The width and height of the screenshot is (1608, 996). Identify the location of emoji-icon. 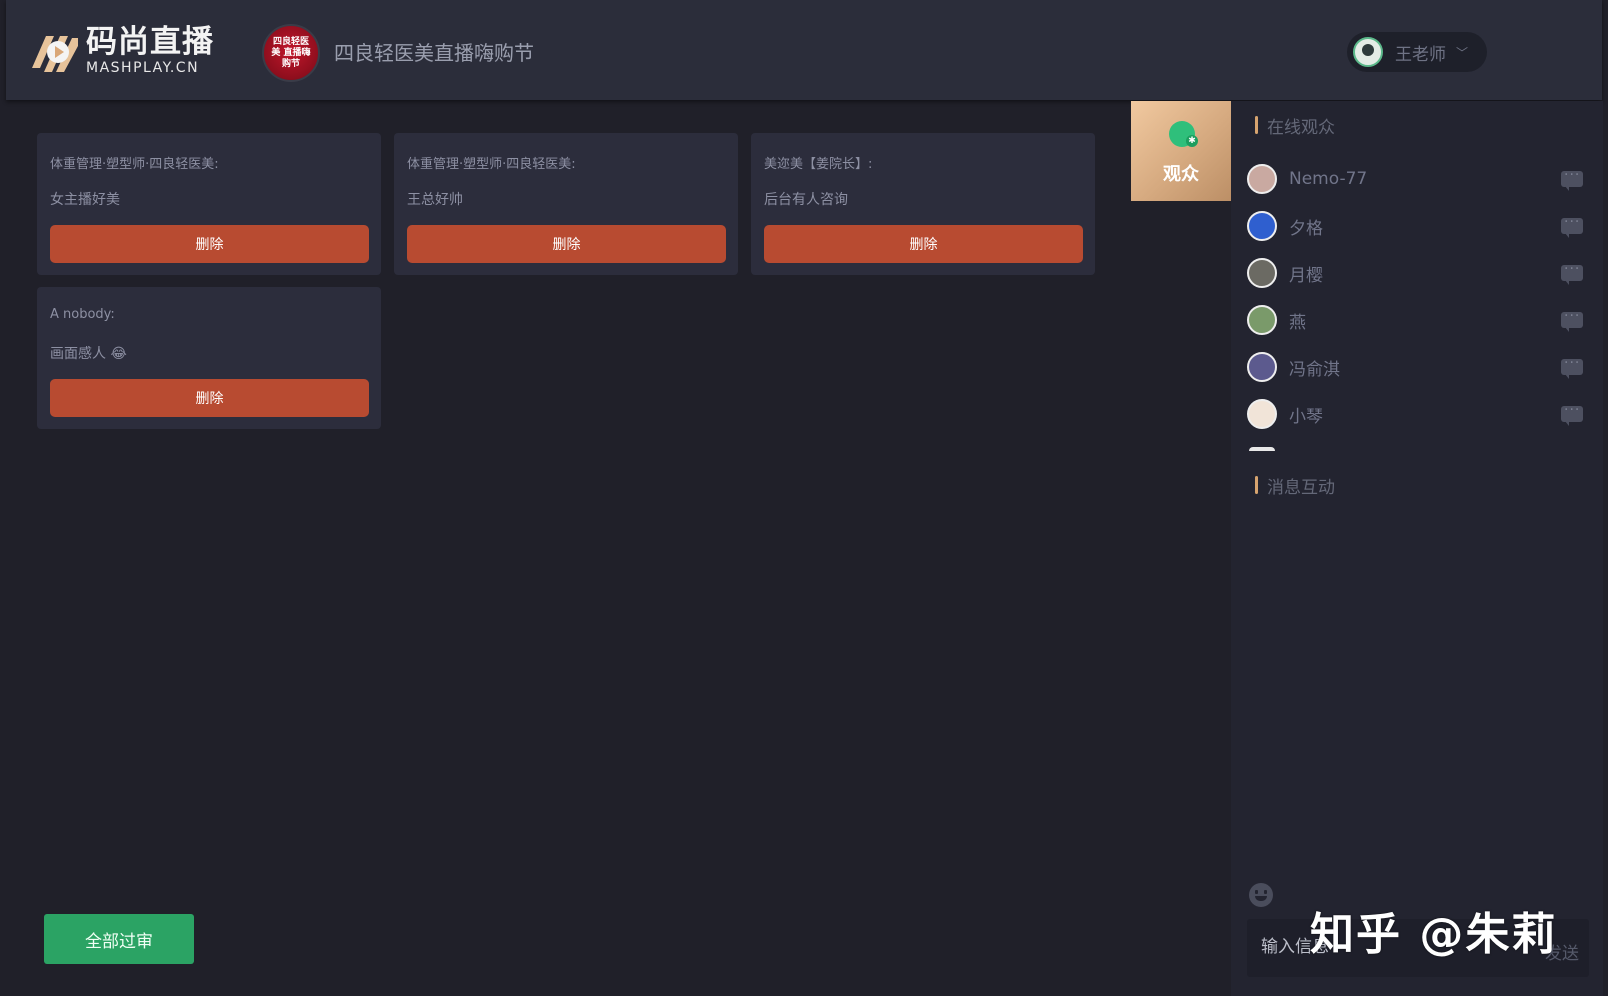
(1261, 895).